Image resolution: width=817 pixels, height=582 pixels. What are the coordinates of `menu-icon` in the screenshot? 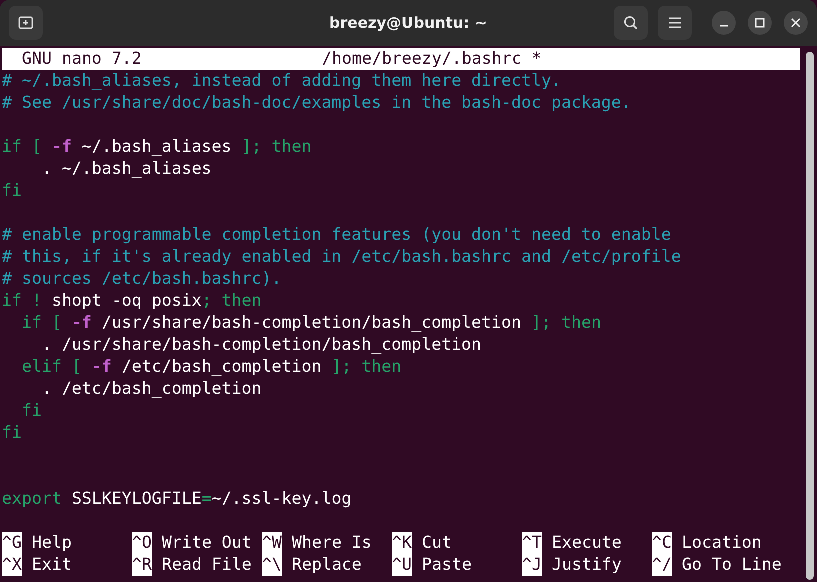 It's located at (675, 23).